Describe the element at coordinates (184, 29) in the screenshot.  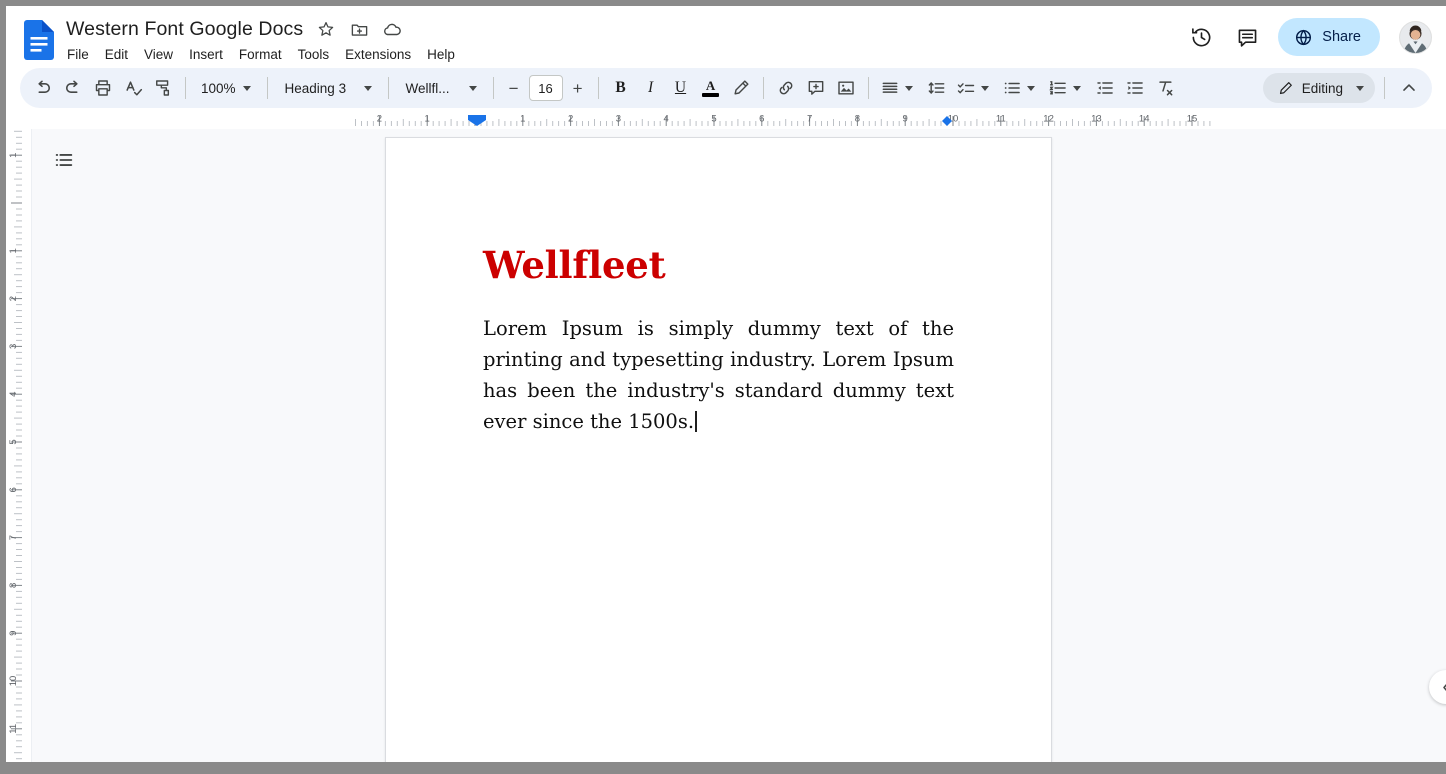
I see `page-title: Western Font Google Docs` at that location.